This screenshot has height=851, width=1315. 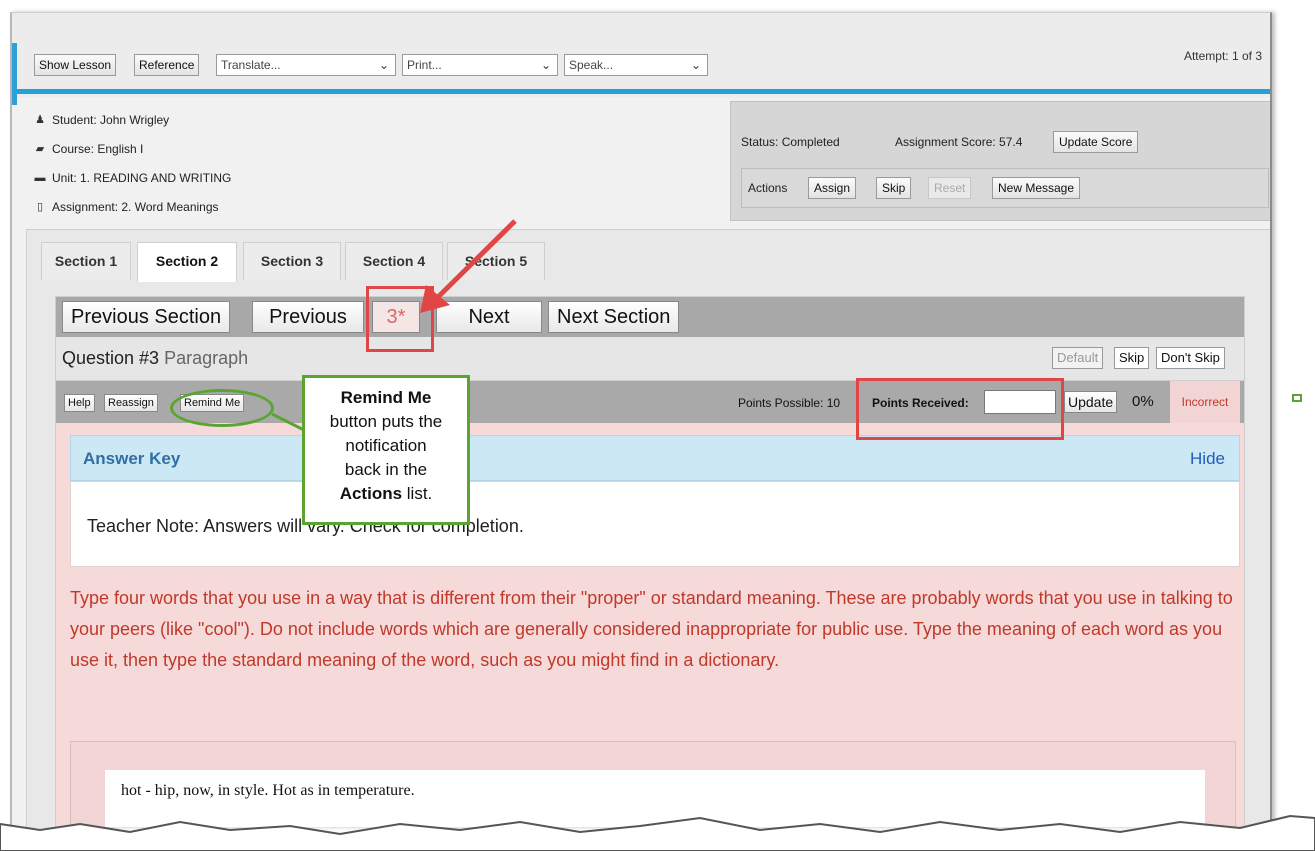 What do you see at coordinates (655, 458) in the screenshot?
I see `answer-key-bar: Answer Key Hide` at bounding box center [655, 458].